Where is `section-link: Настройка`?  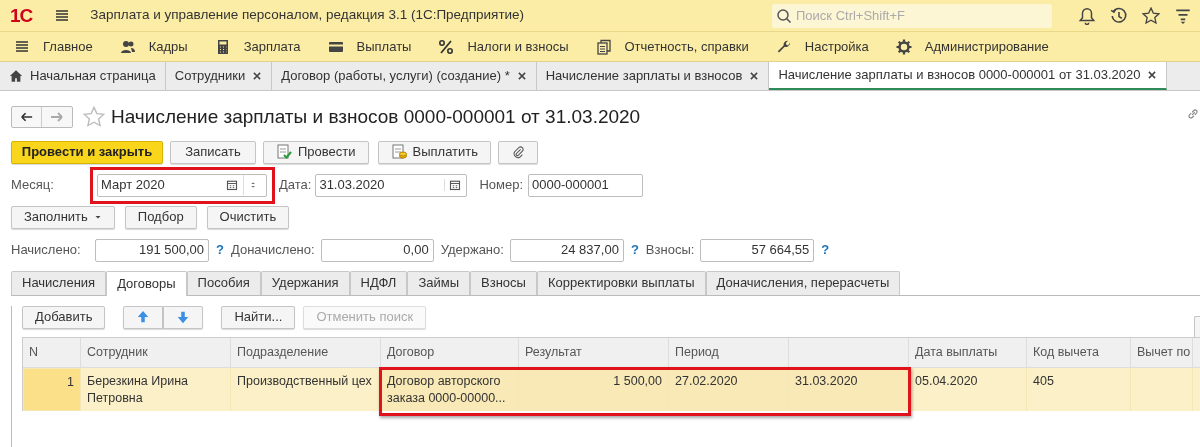
section-link: Настройка is located at coordinates (822, 46).